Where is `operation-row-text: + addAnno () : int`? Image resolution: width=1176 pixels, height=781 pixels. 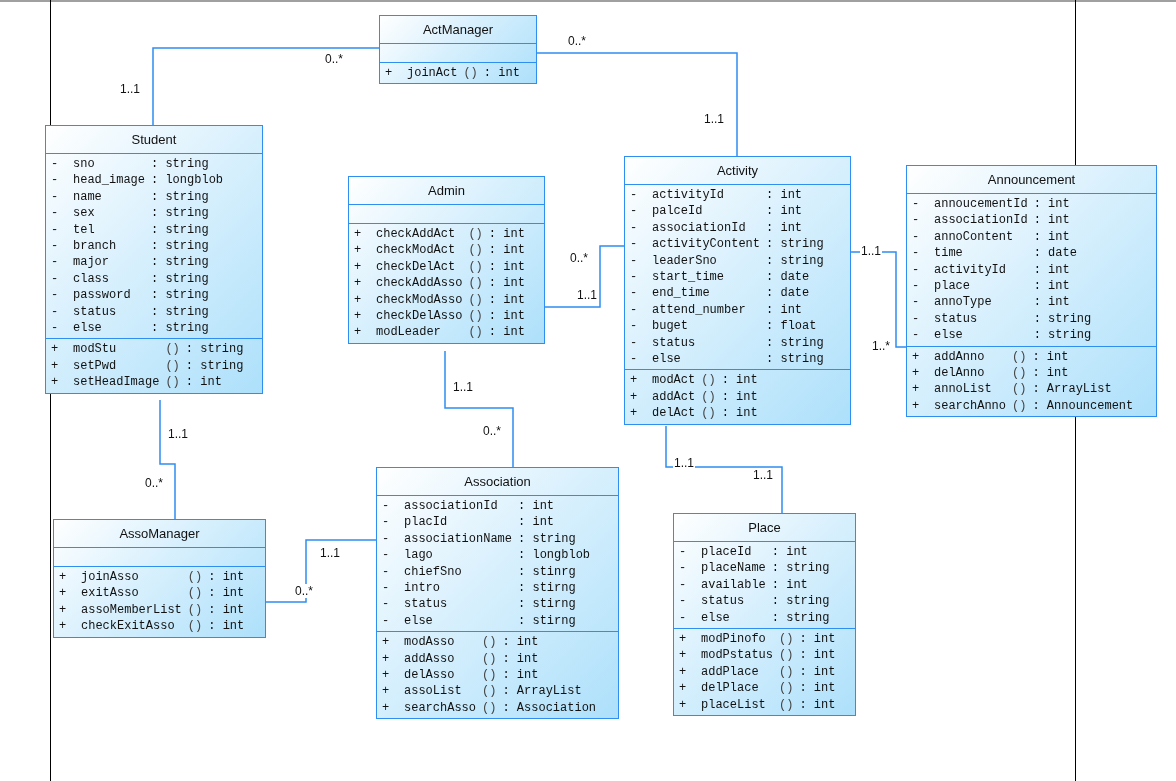
operation-row-text: + addAnno () : int is located at coordinates (991, 357).